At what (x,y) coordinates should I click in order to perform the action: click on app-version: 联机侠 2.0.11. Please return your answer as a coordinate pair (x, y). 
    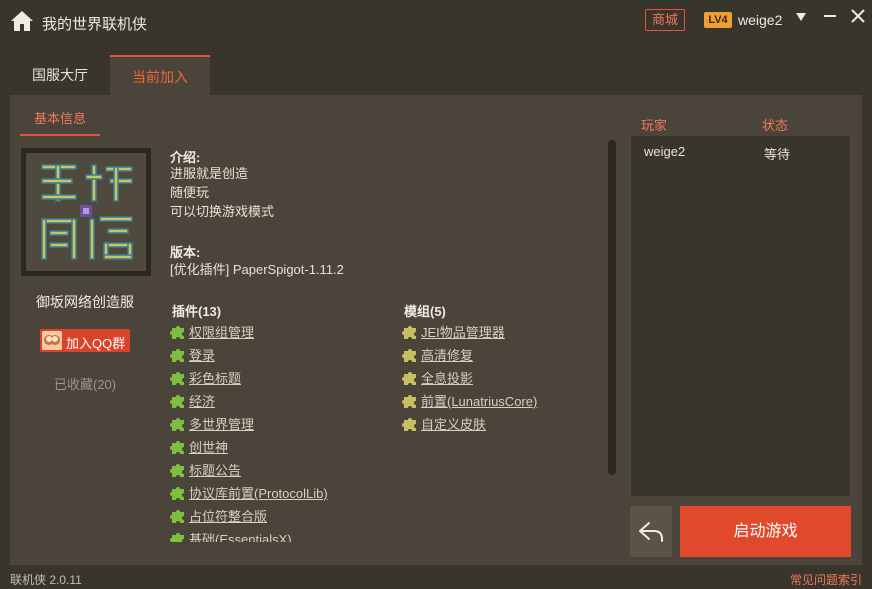
    Looking at the image, I should click on (46, 580).